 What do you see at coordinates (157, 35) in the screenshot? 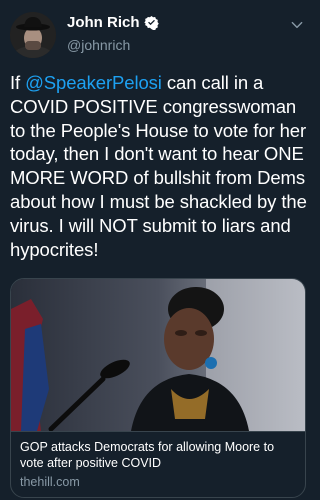
I see `tweet-header: John Rich @johnrich` at bounding box center [157, 35].